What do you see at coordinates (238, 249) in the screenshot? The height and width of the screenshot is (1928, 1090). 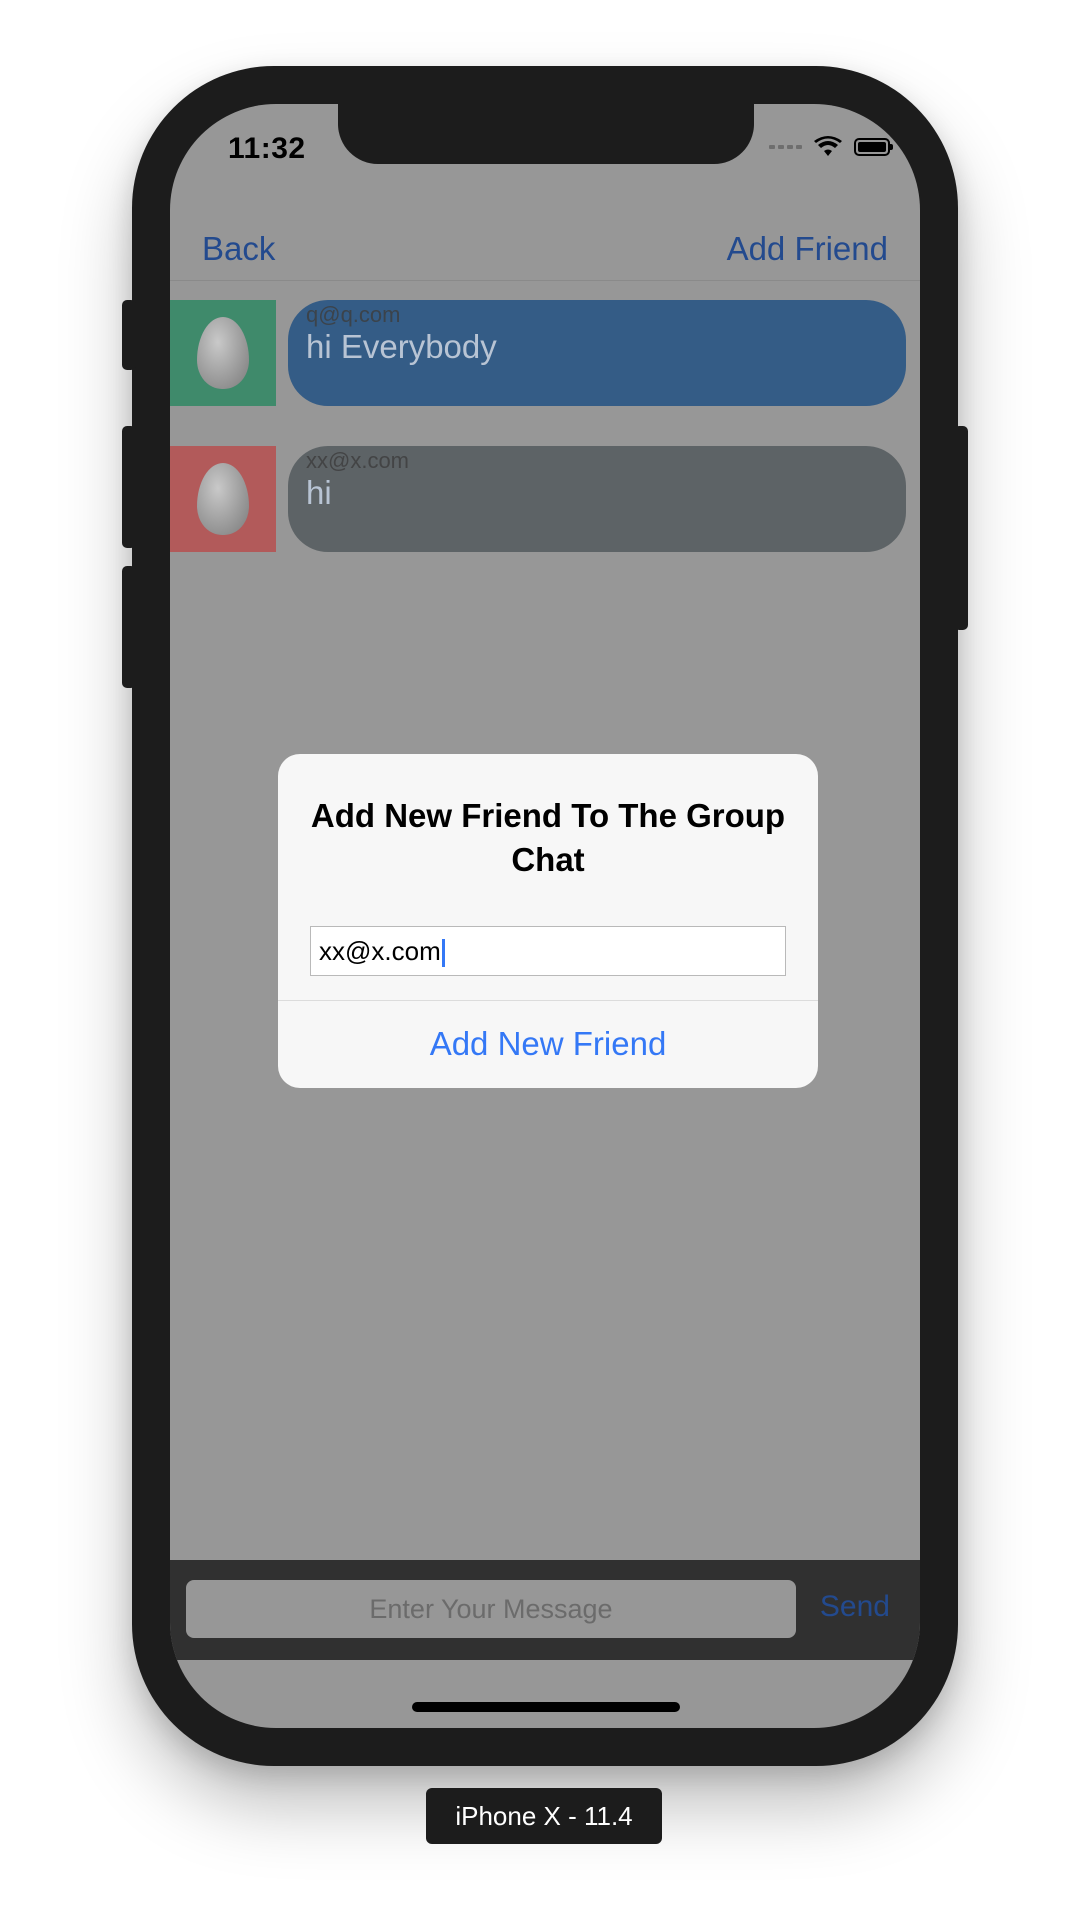 I see `back-button: Back` at bounding box center [238, 249].